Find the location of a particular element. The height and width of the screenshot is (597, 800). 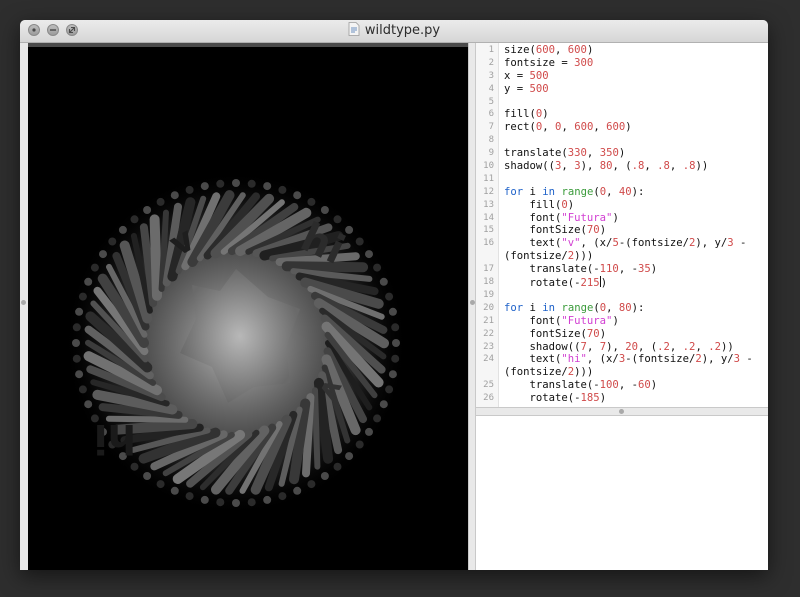

left-grip-dot is located at coordinates (23, 302).